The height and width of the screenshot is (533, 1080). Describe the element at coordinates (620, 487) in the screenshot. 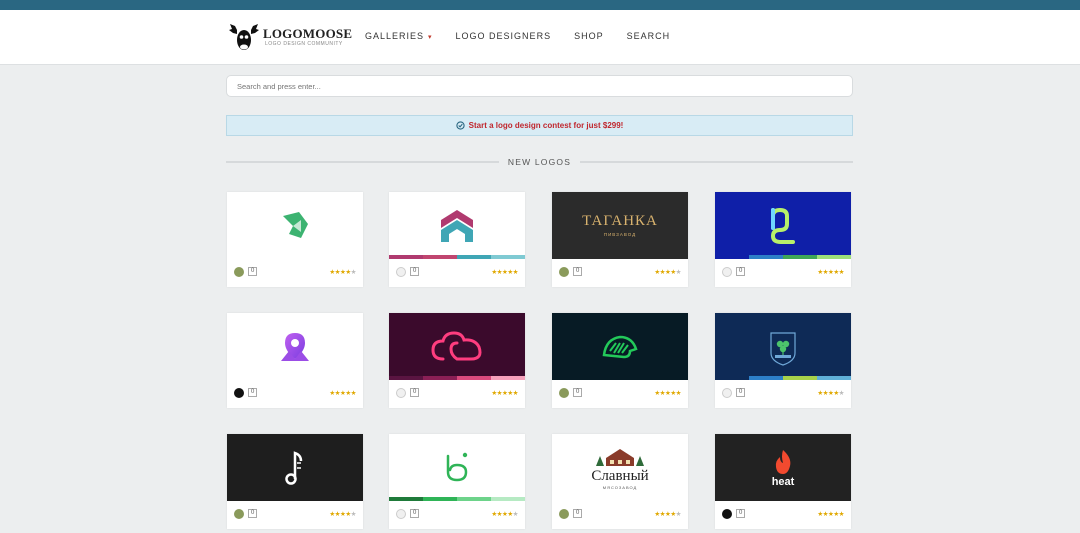

I see `thumbnail-subtitle: МЯСОЗАВОД` at that location.